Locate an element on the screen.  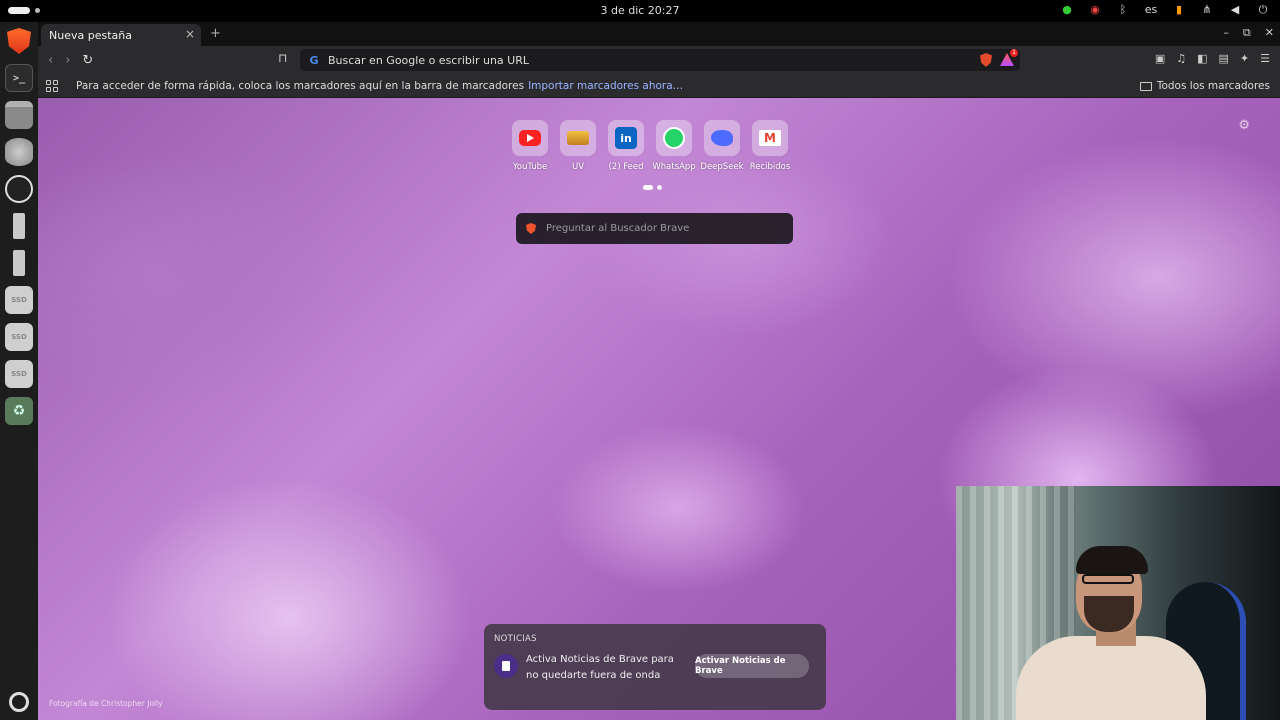
pager-dot-active is located at coordinates (648, 187).